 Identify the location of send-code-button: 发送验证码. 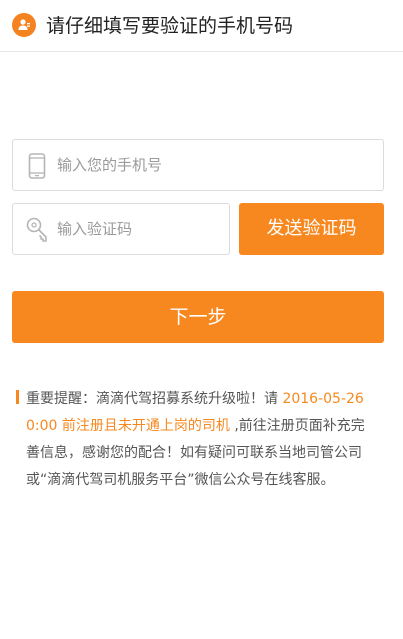
(311, 229).